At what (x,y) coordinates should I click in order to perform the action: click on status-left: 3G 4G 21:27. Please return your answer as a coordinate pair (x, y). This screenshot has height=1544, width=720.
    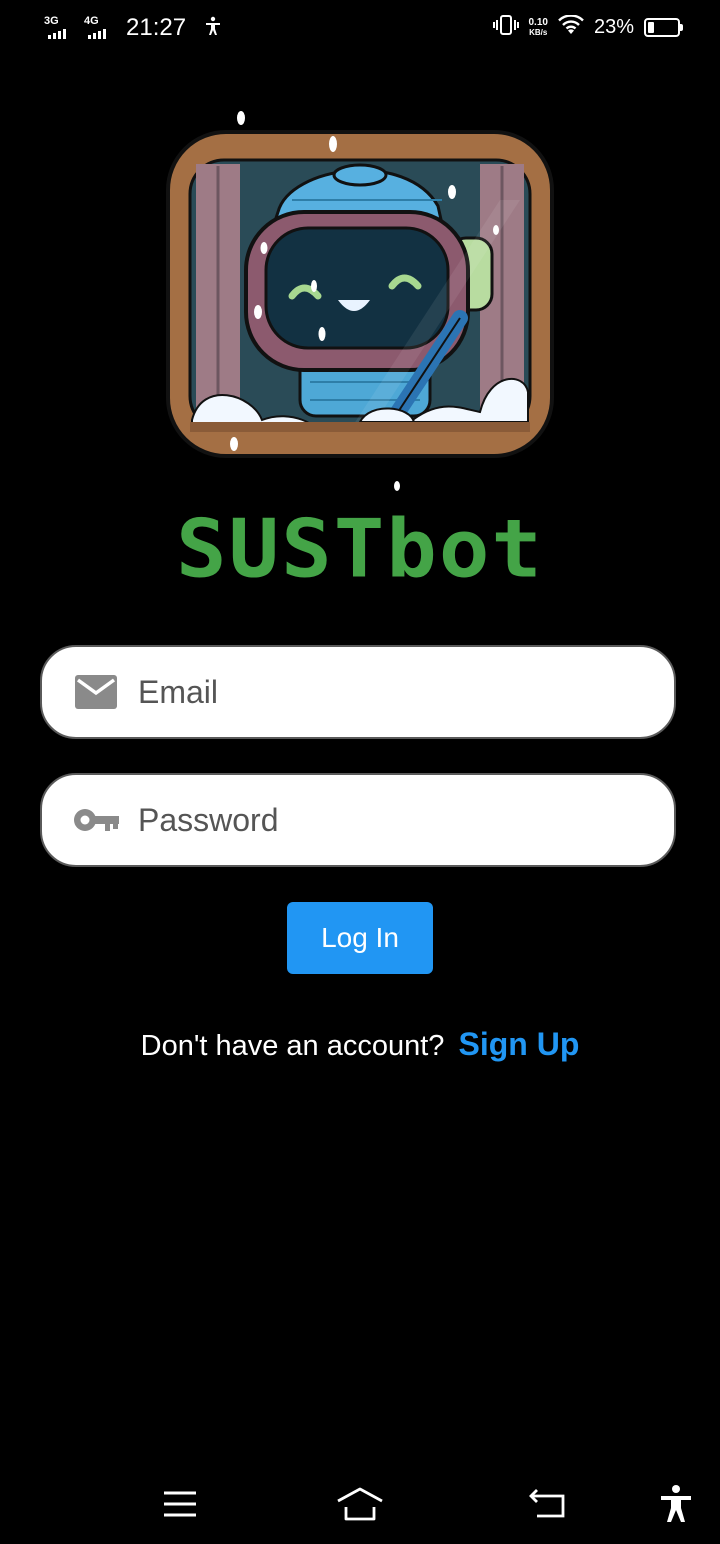
    Looking at the image, I should click on (132, 28).